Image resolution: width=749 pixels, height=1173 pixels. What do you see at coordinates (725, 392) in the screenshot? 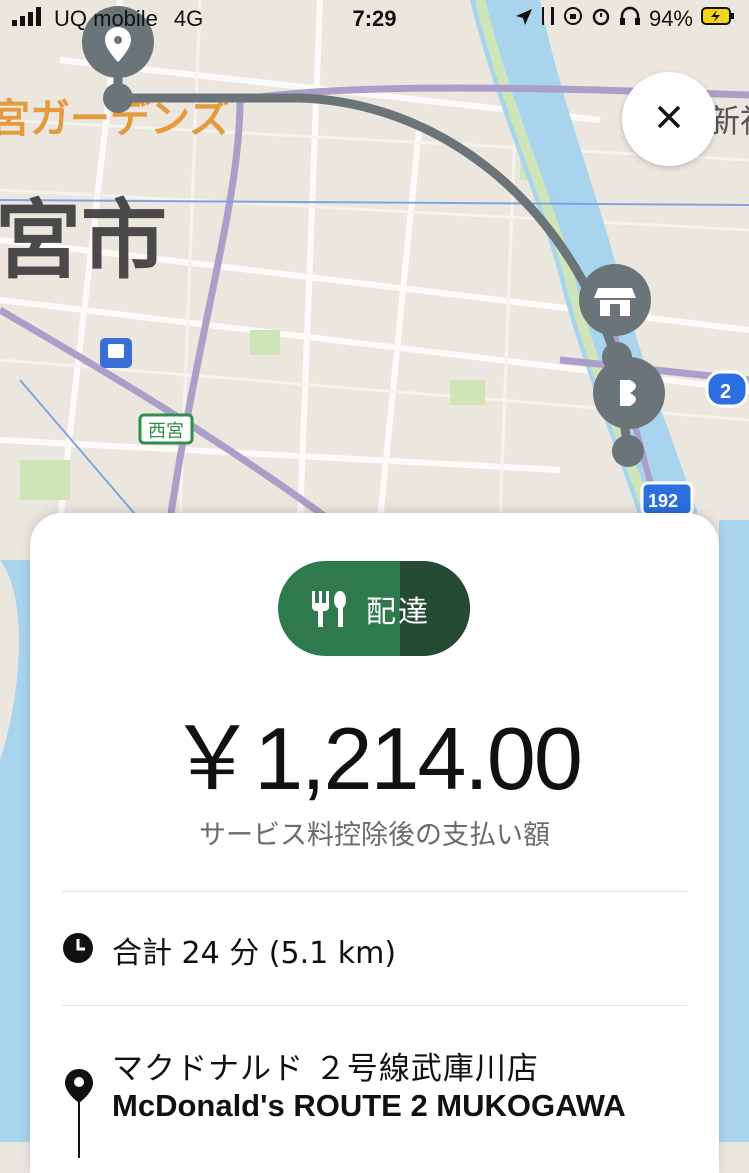
I see `route-badge-2: 2` at bounding box center [725, 392].